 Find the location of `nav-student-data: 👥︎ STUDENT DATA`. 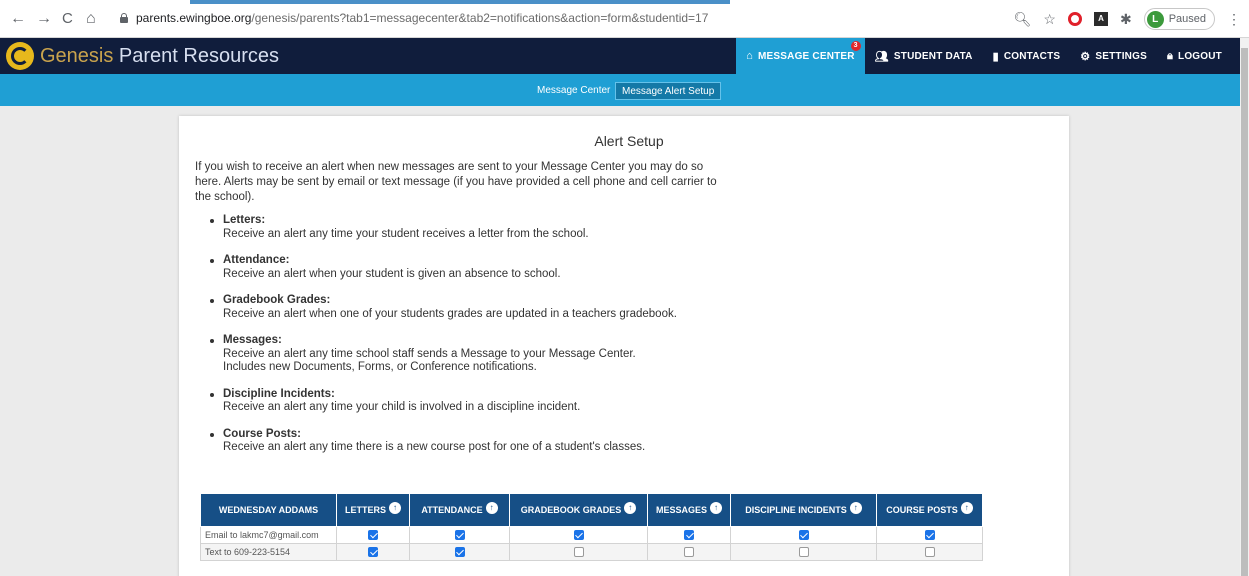

nav-student-data: 👥︎ STUDENT DATA is located at coordinates (924, 56).